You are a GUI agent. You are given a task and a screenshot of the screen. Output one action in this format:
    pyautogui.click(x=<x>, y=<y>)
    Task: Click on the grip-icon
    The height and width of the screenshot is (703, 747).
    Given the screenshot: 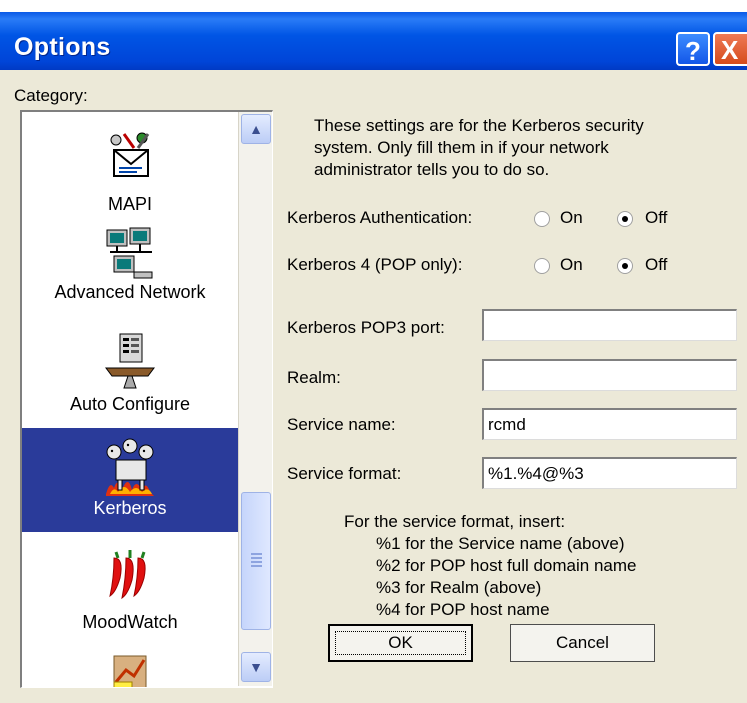 What is the action you would take?
    pyautogui.click(x=256, y=560)
    